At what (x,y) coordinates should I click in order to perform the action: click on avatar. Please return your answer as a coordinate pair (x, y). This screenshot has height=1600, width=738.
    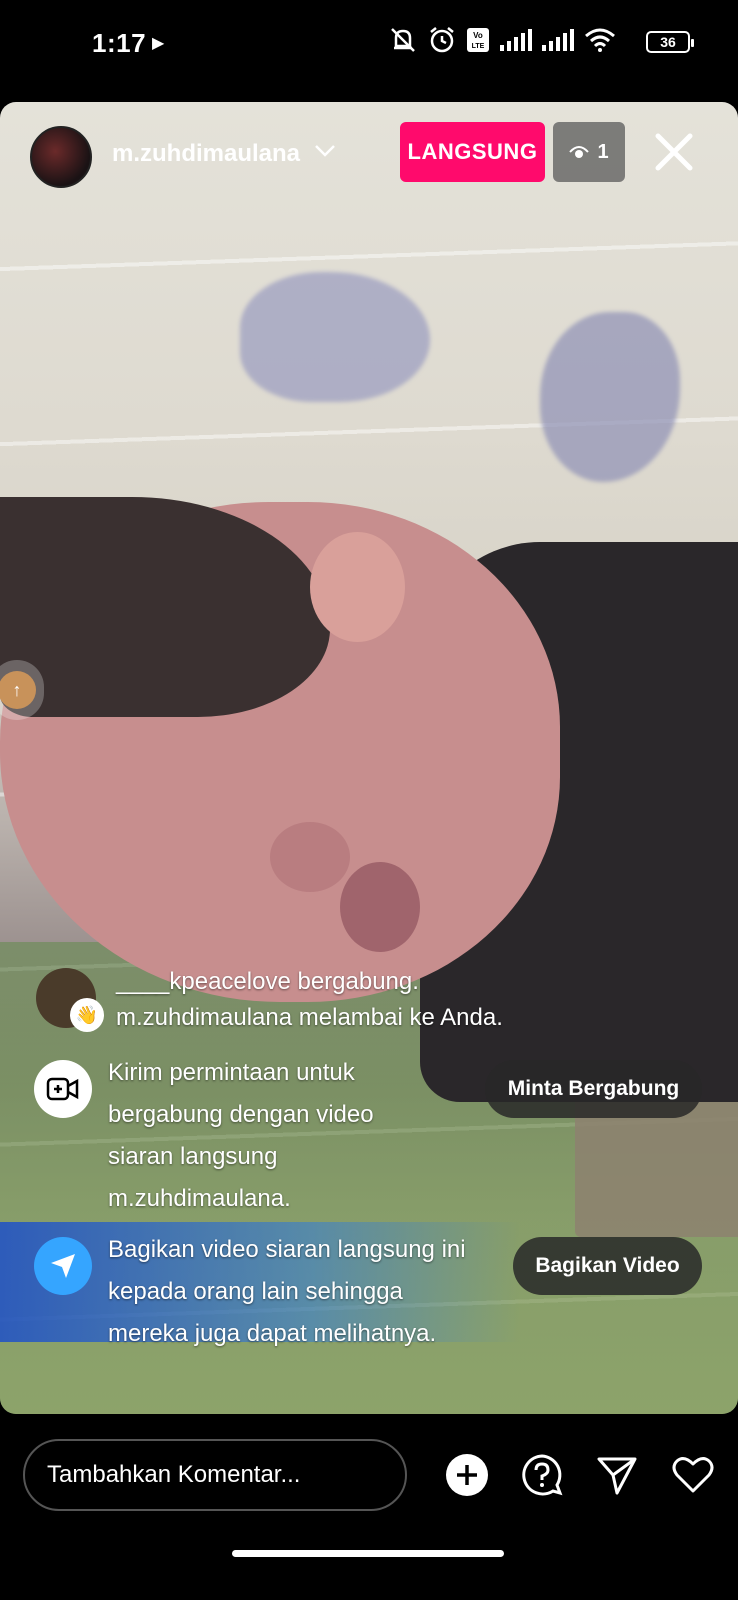
    Looking at the image, I should click on (61, 157).